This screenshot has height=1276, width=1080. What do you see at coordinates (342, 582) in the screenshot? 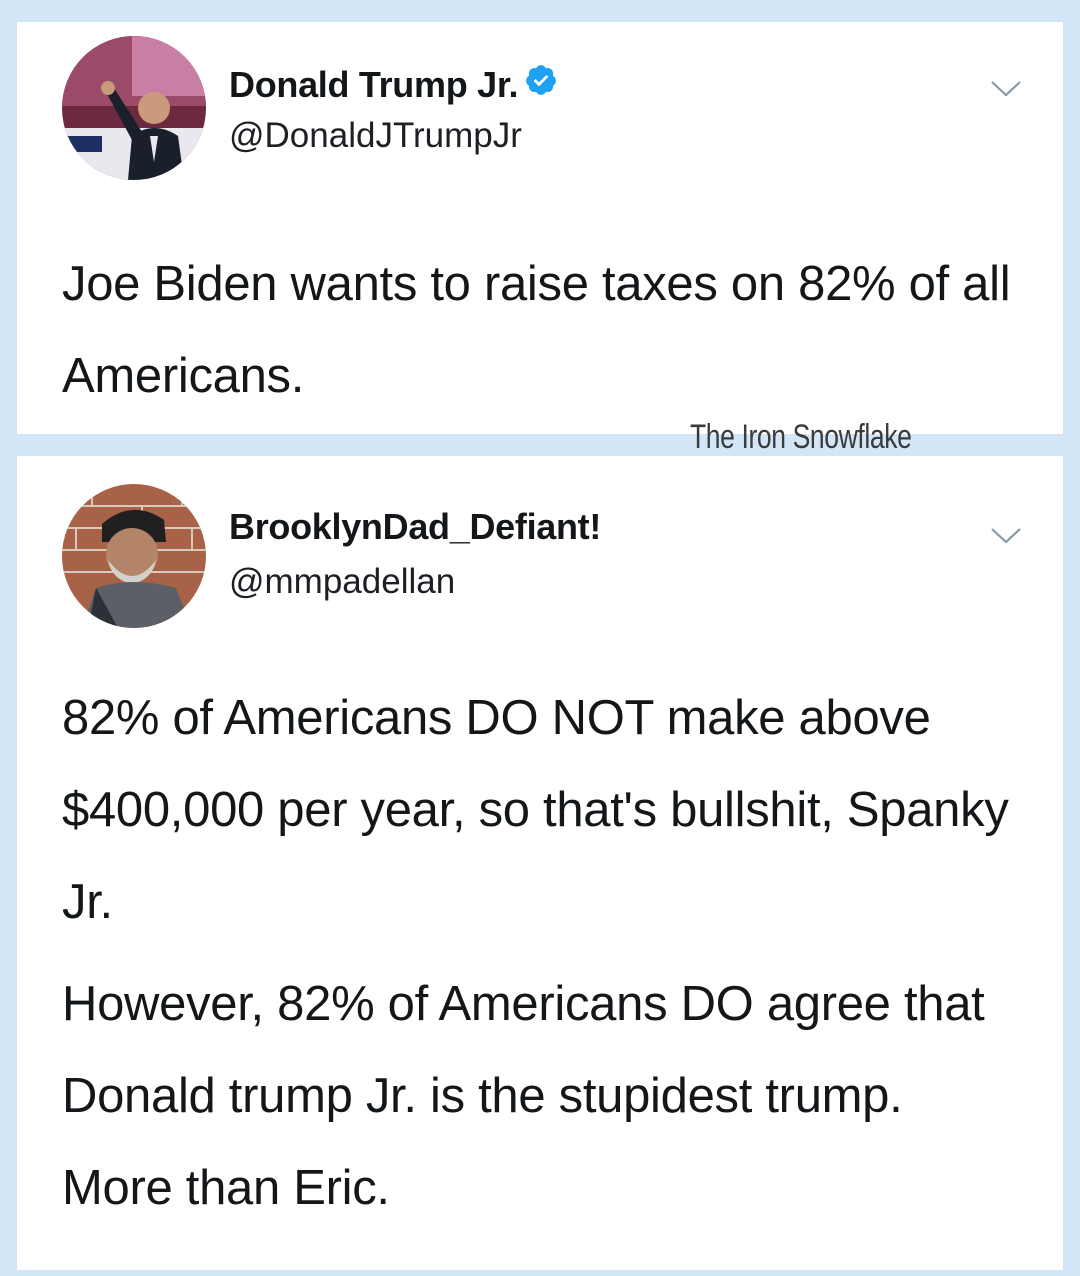
I see `author-handle: @mmpadellan` at bounding box center [342, 582].